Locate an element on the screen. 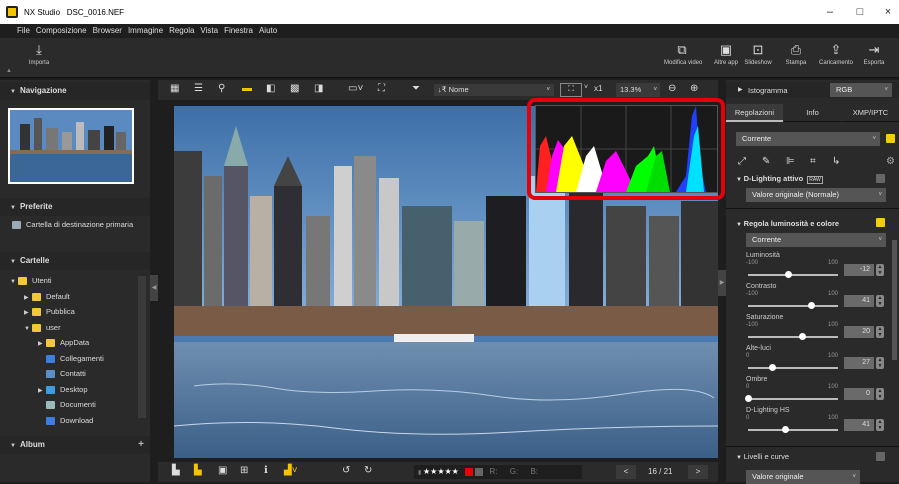 This screenshot has height=484, width=899. info-overlay-icon: ▣ is located at coordinates (222, 470).